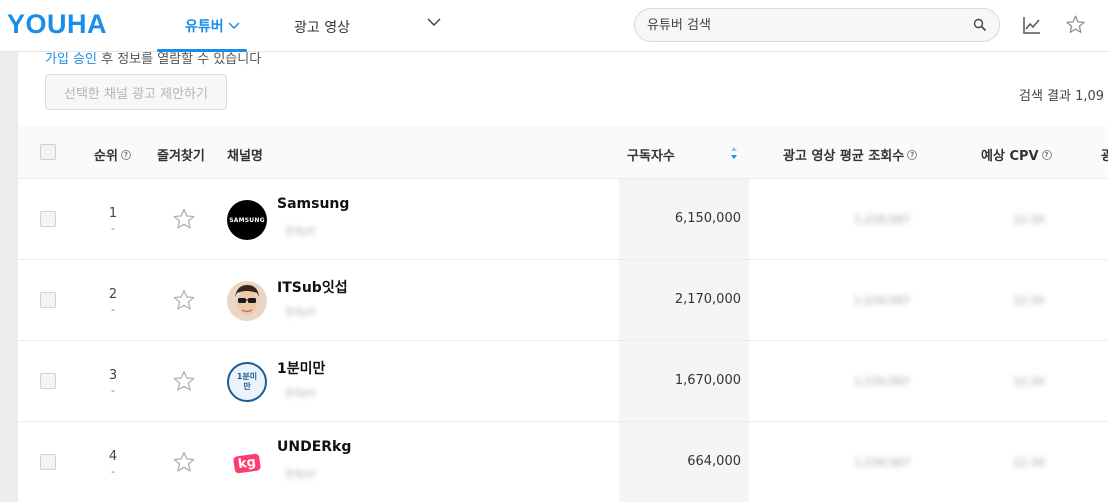  What do you see at coordinates (113, 375) in the screenshot?
I see `rank-number: 3` at bounding box center [113, 375].